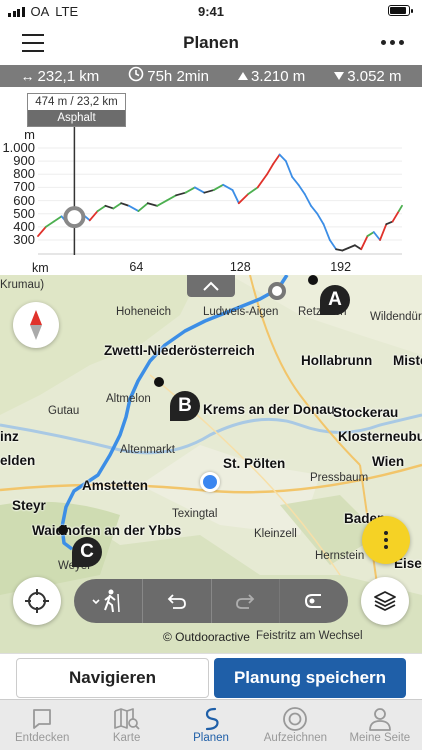 This screenshot has height=750, width=422. What do you see at coordinates (380, 738) in the screenshot?
I see `tab-label: Meine Seite` at bounding box center [380, 738].